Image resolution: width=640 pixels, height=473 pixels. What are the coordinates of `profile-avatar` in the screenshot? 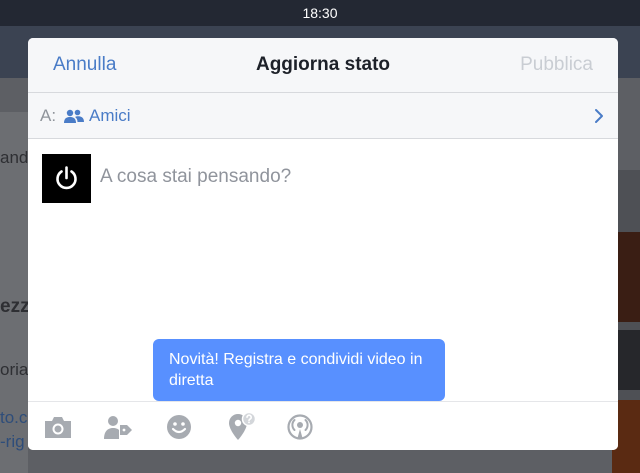 It's located at (66, 178).